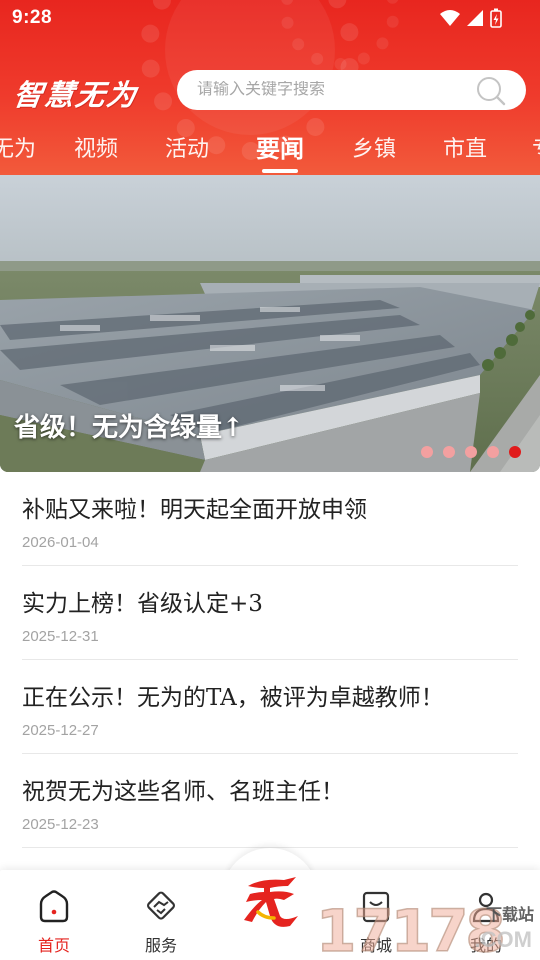  What do you see at coordinates (60, 542) in the screenshot?
I see `news-date: 2026-01-04` at bounding box center [60, 542].